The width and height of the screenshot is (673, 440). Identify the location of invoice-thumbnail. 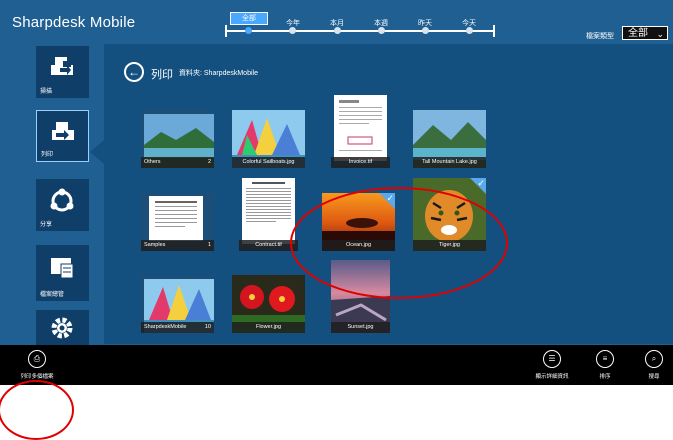
(360, 128).